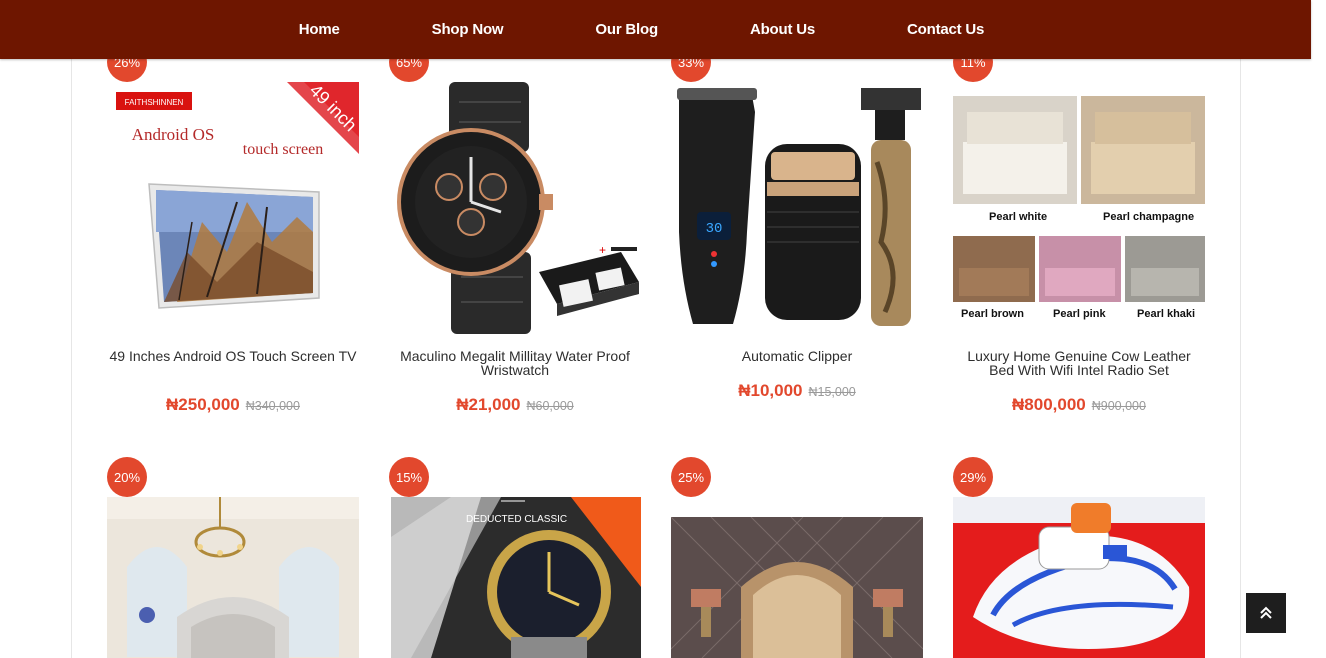 This screenshot has height=658, width=1326. What do you see at coordinates (319, 29) in the screenshot?
I see `nav-home: Home` at bounding box center [319, 29].